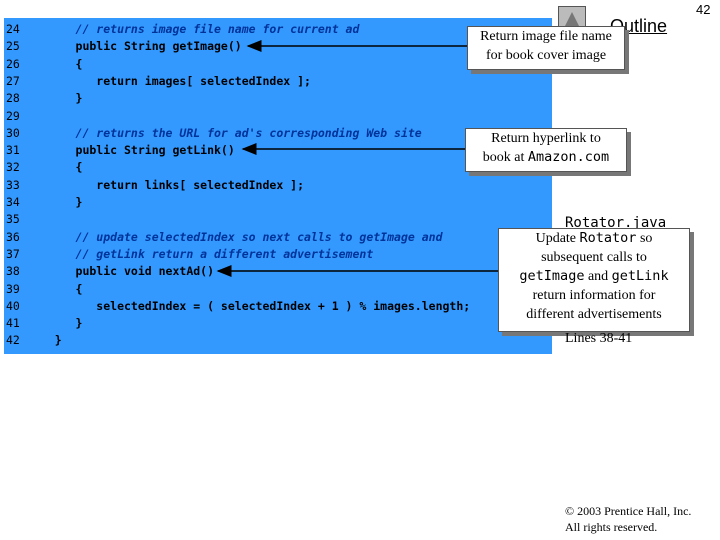 Image resolution: width=720 pixels, height=540 pixels. What do you see at coordinates (599, 338) in the screenshot?
I see `side-line-range: Lines 38-41` at bounding box center [599, 338].